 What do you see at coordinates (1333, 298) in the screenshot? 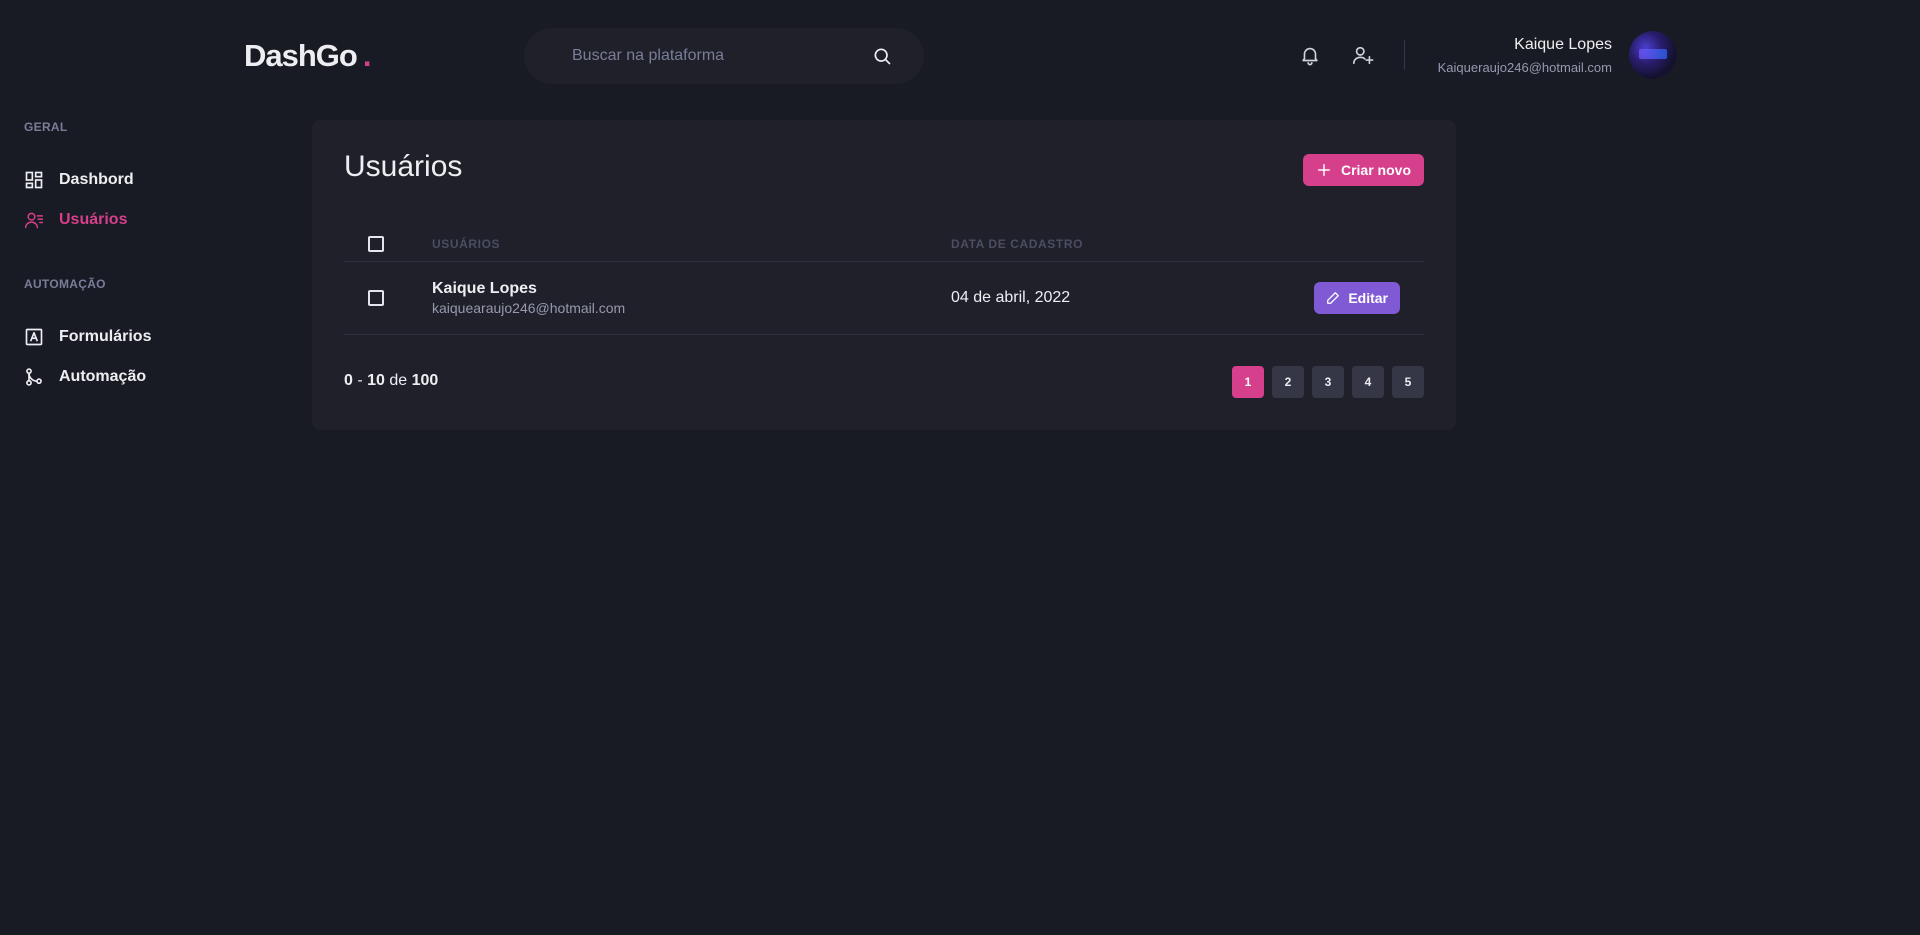
I see `pencil-icon` at bounding box center [1333, 298].